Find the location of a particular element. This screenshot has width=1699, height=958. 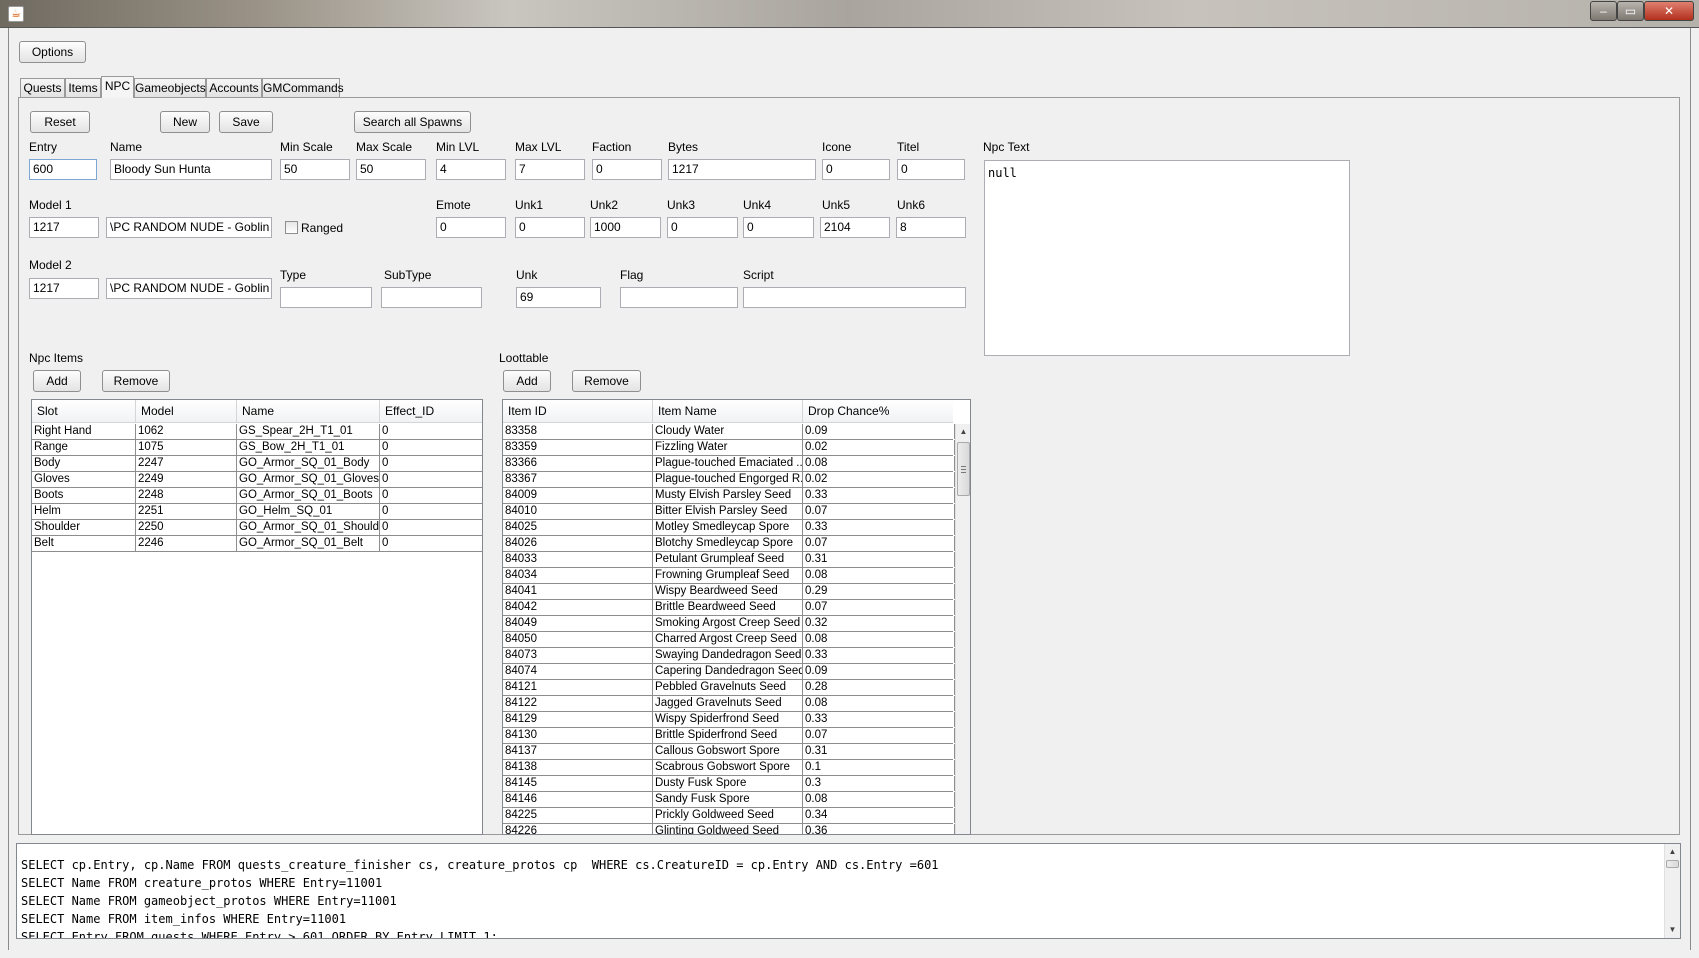

icone-field: 0 is located at coordinates (856, 169).